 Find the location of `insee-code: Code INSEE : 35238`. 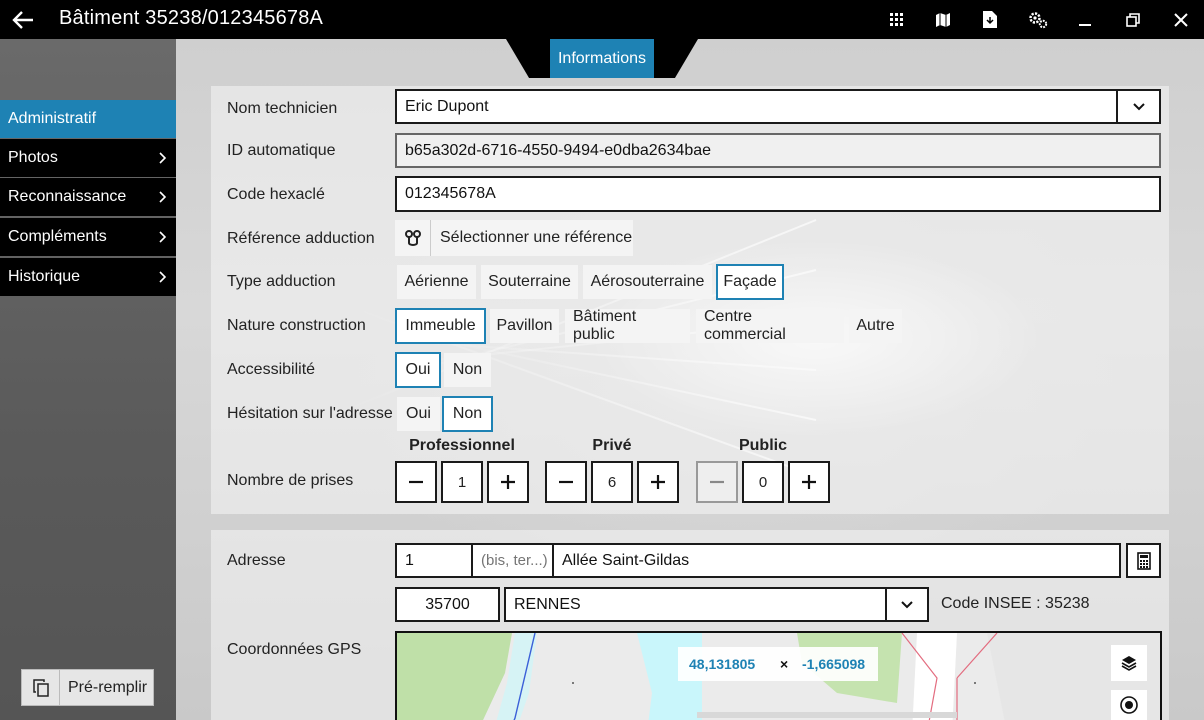

insee-code: Code INSEE : 35238 is located at coordinates (1015, 603).